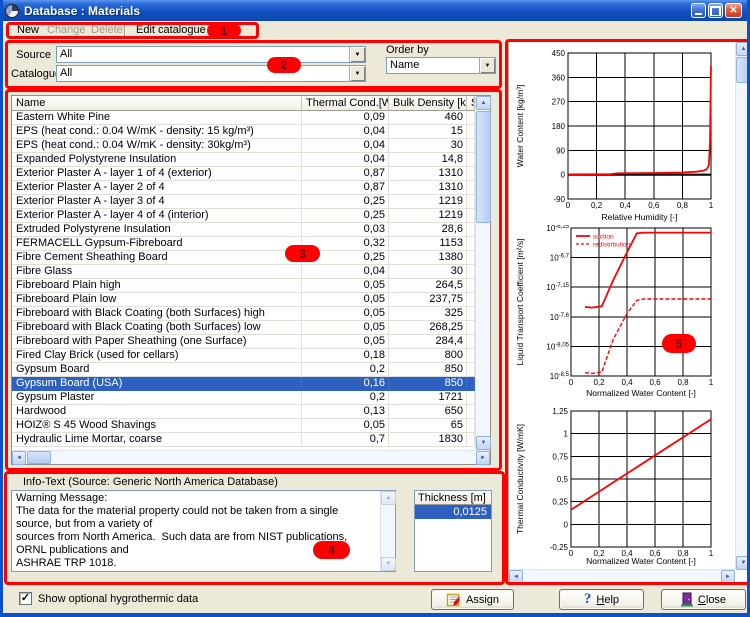 Image resolution: width=750 pixels, height=617 pixels. I want to click on table-row: HOIZ® S 45 Wood Shavings 0,05 65, so click(243, 426).